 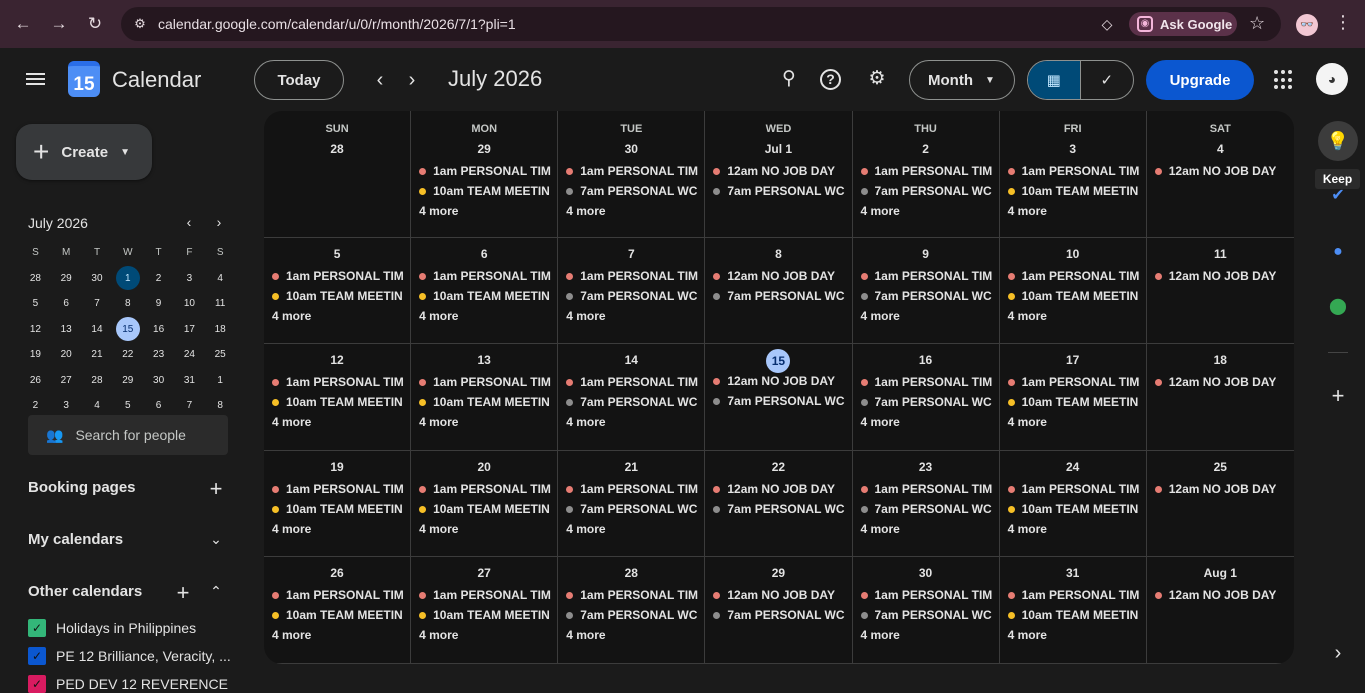 I want to click on day-cell: 22 12am NO JOB DAY 7am PERSONAL WC, so click(x=779, y=504).